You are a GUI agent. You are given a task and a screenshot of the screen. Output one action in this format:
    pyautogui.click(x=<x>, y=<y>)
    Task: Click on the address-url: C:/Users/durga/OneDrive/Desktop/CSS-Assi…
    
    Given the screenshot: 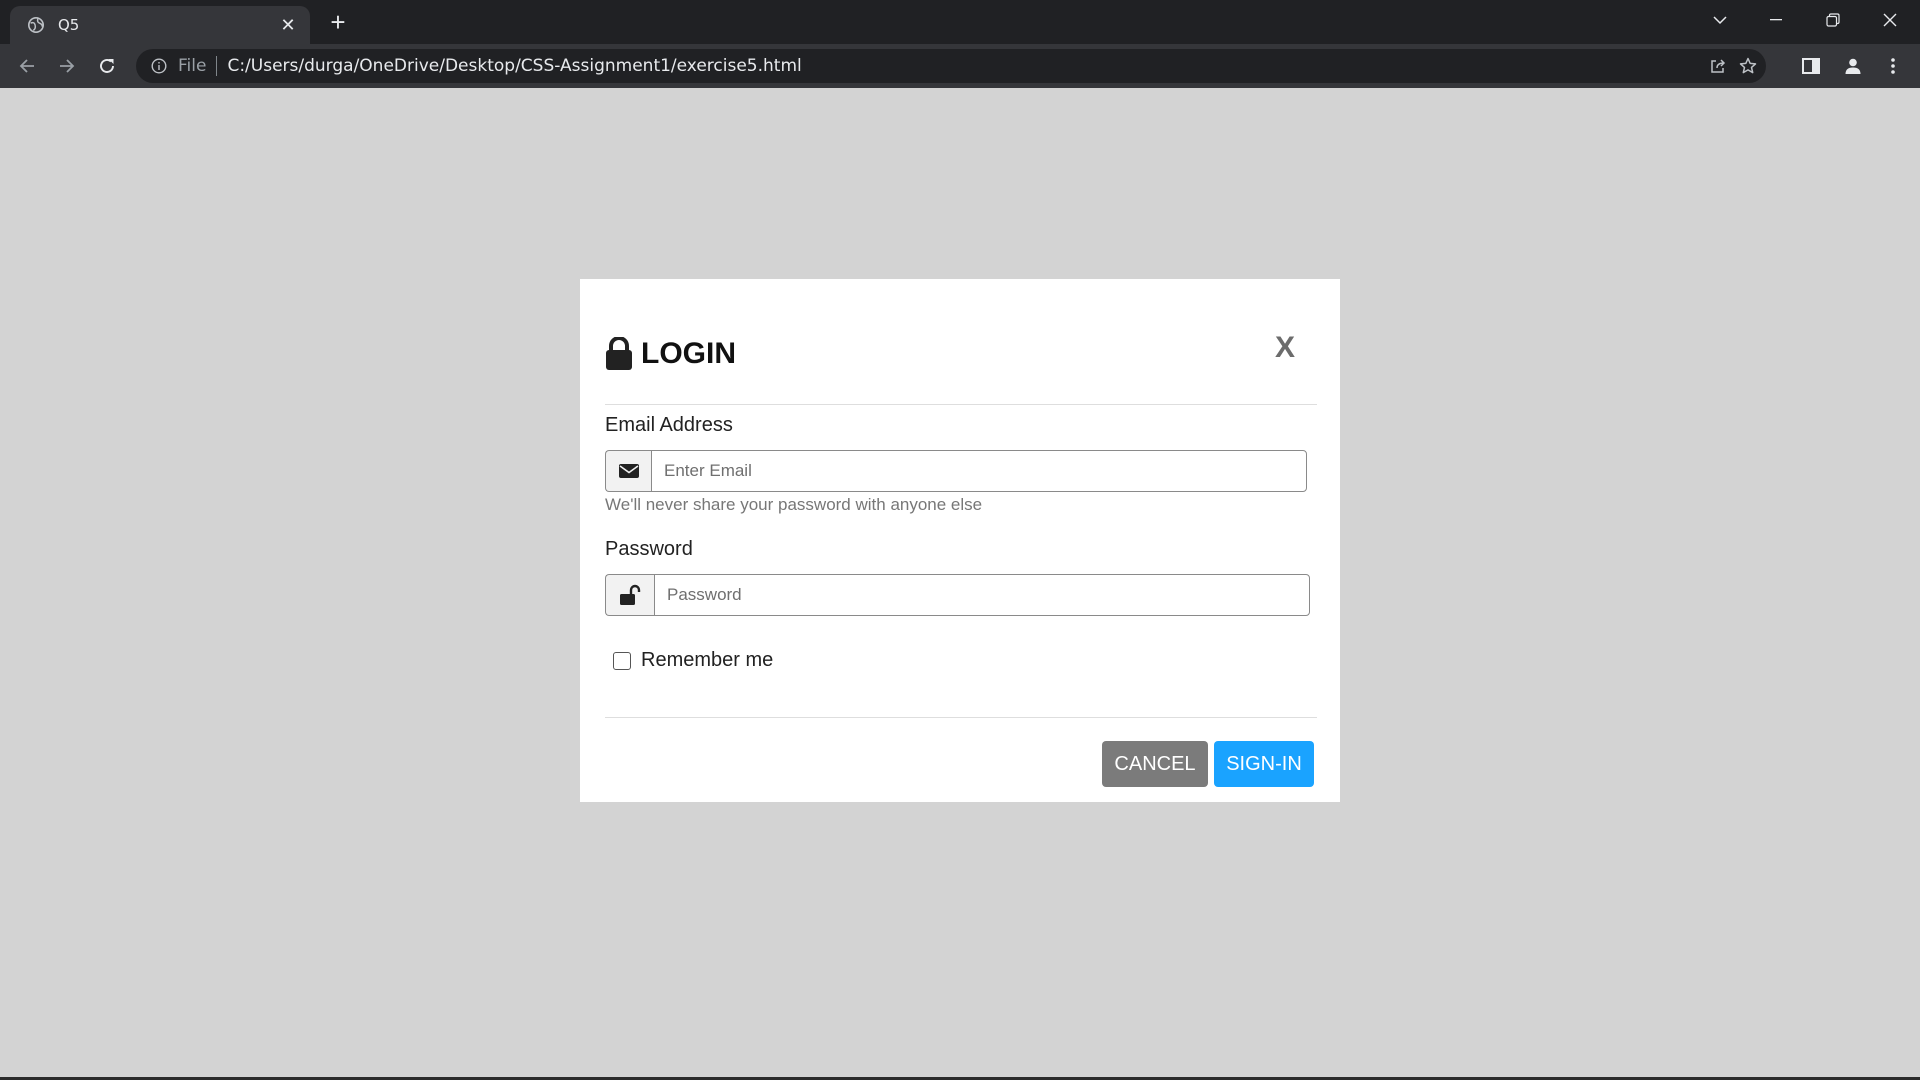 What is the action you would take?
    pyautogui.click(x=514, y=66)
    